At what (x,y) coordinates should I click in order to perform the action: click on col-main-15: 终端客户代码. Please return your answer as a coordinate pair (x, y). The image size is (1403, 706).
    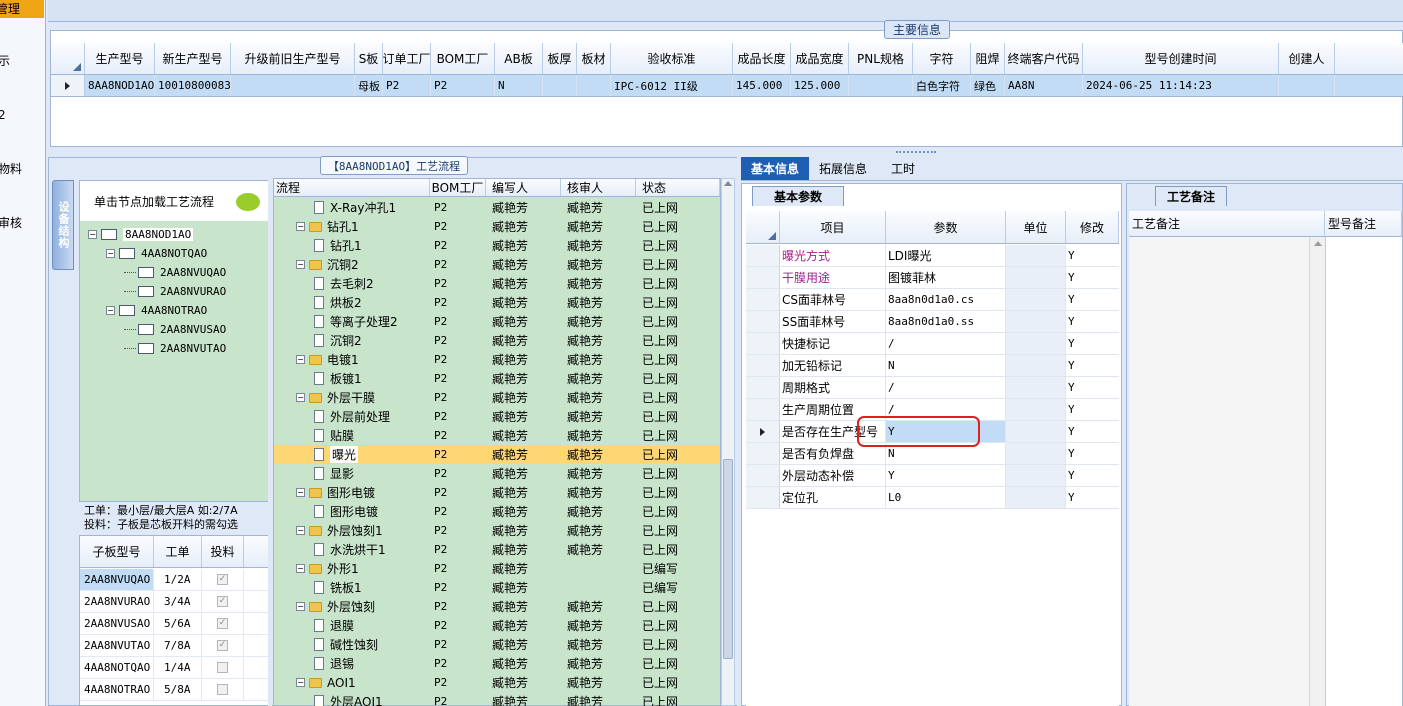
    Looking at the image, I should click on (1044, 58).